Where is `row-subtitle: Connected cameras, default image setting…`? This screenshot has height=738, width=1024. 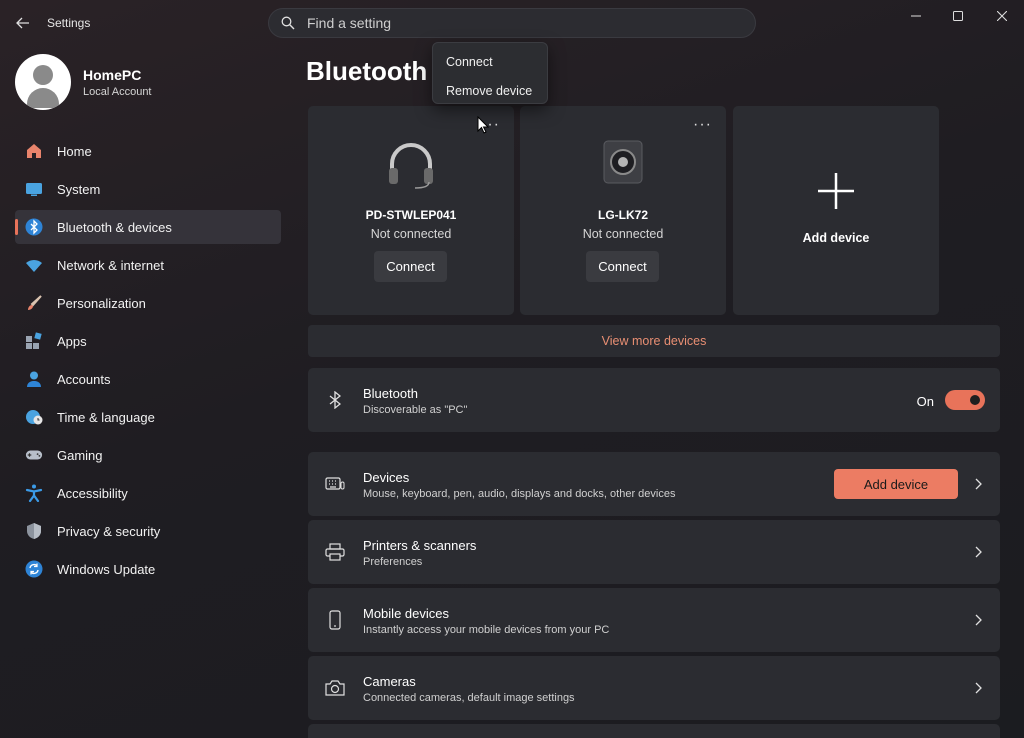 row-subtitle: Connected cameras, default image setting… is located at coordinates (469, 698).